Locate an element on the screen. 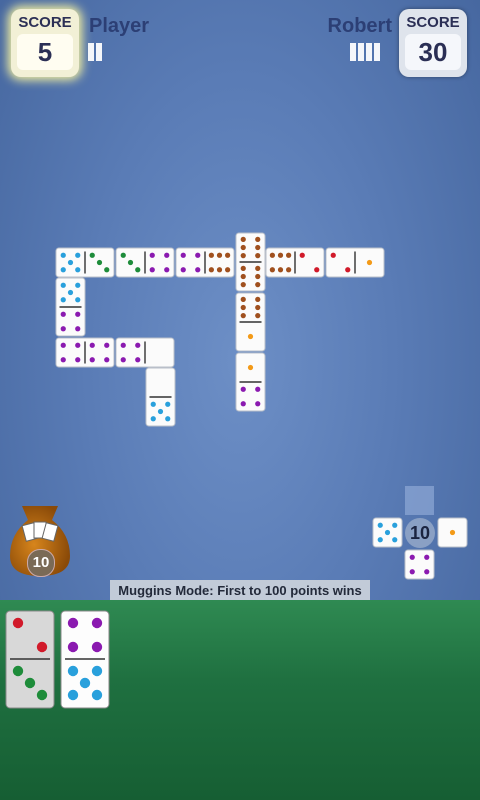  compass-tile-left is located at coordinates (387, 532).